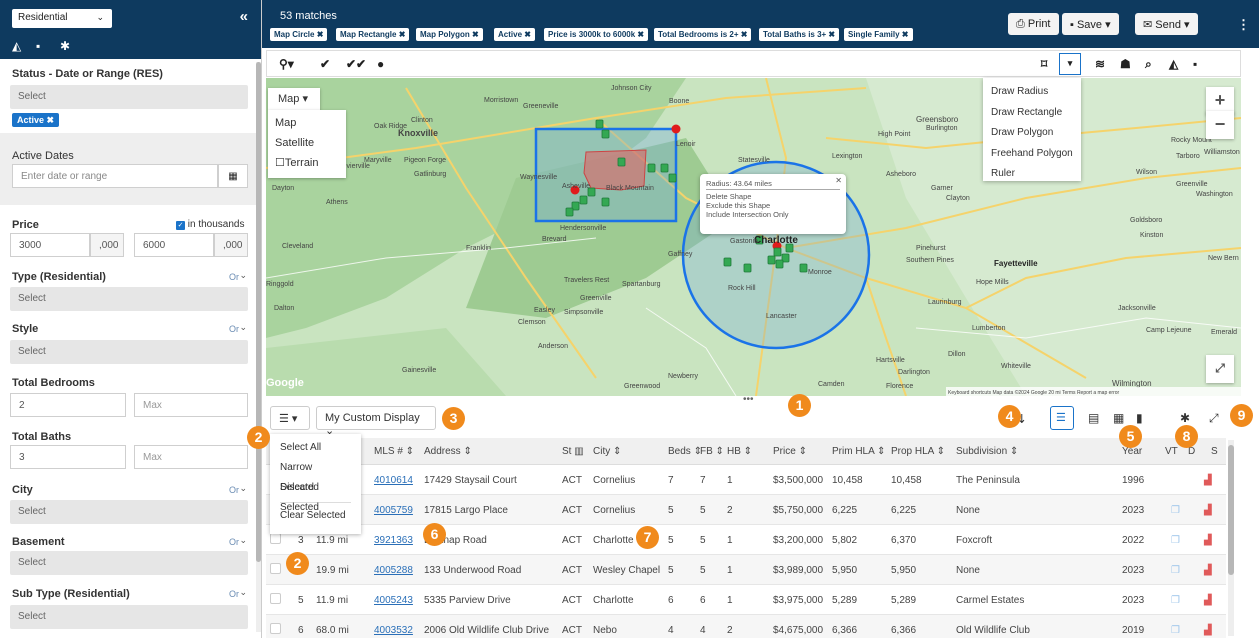  I want to click on map-type-button: Map ▾, so click(294, 99).